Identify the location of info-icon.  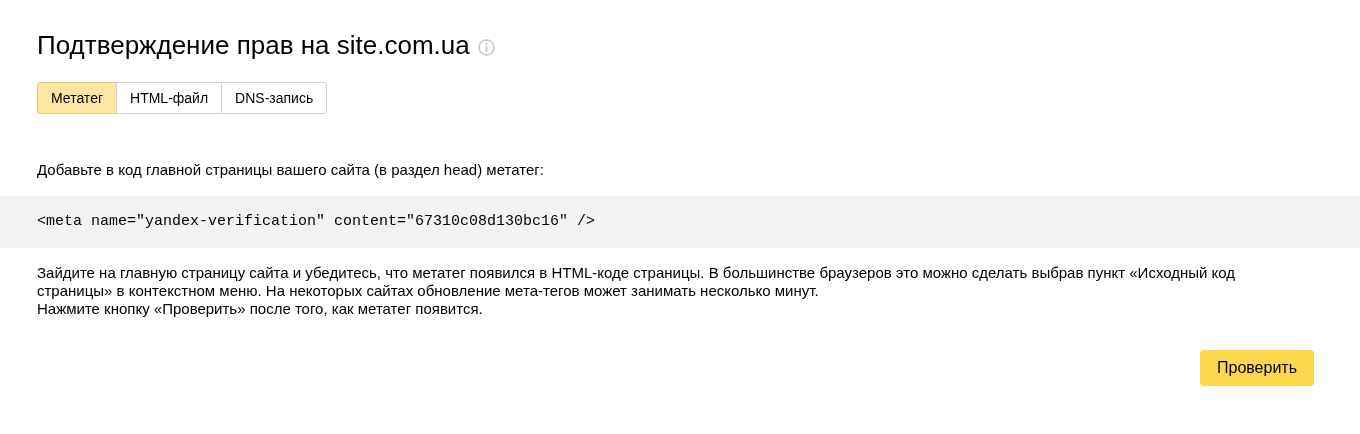
(486, 47).